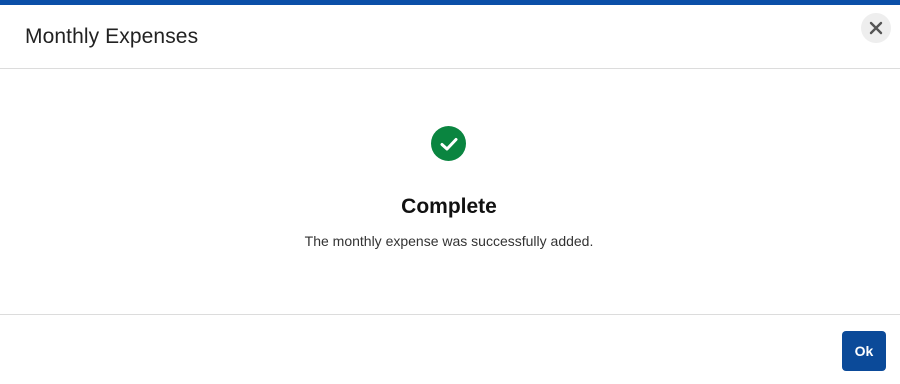 This screenshot has height=384, width=900. I want to click on dialog-title: Monthly Expenses, so click(112, 36).